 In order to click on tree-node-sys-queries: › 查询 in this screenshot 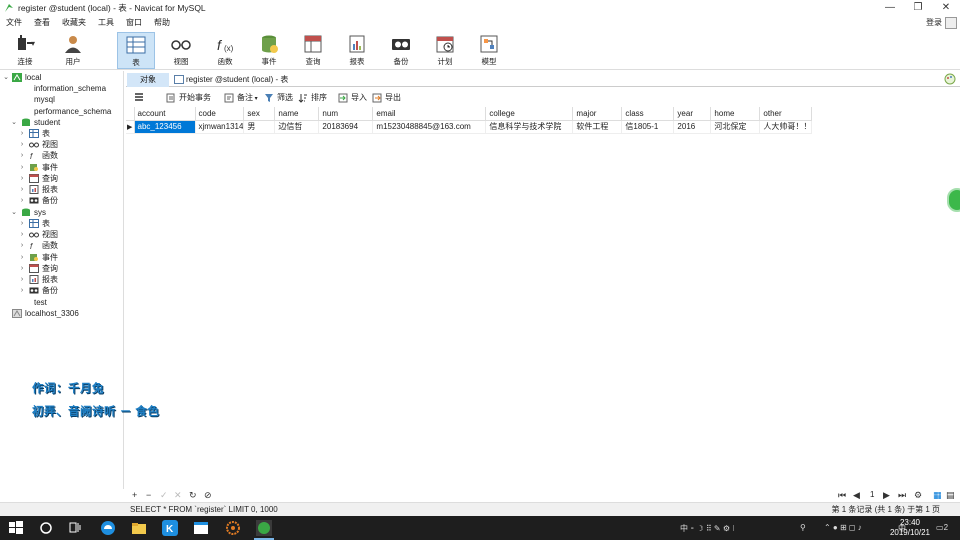, I will do `click(62, 268)`.